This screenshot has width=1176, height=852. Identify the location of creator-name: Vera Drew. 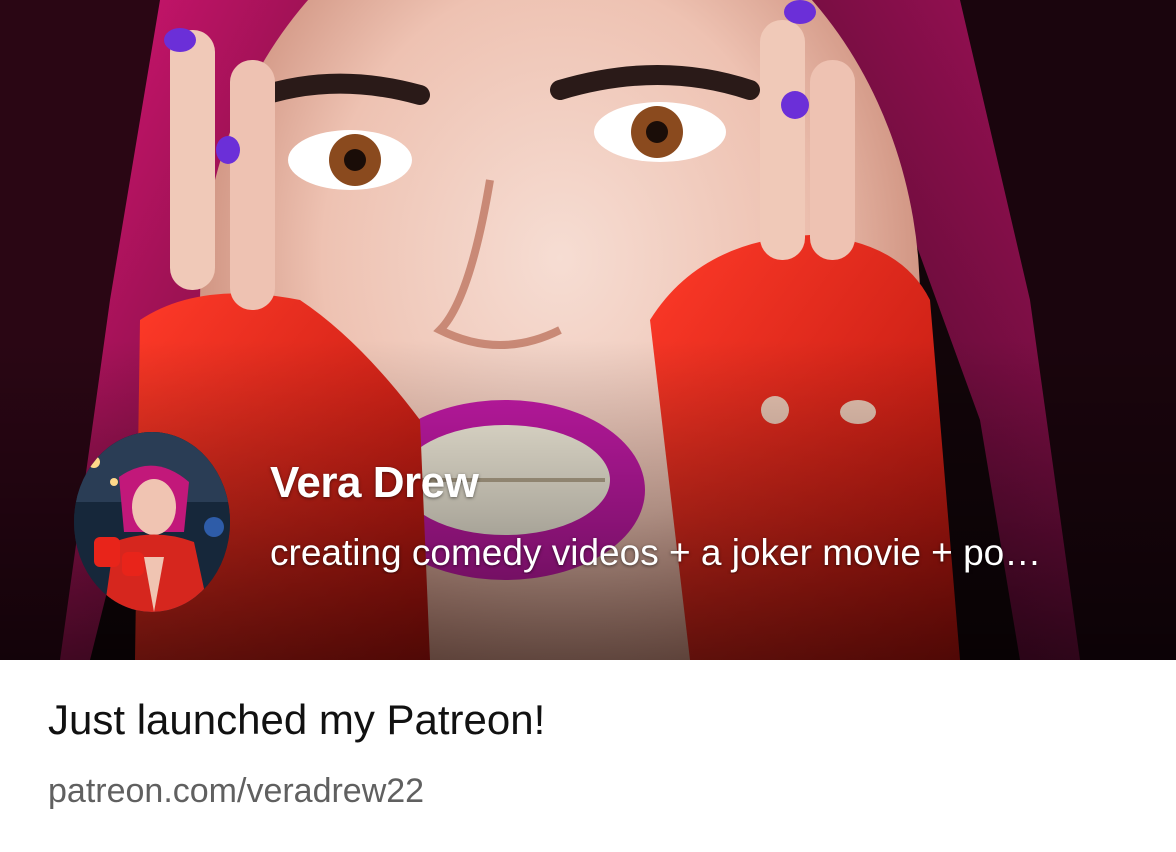
(374, 482).